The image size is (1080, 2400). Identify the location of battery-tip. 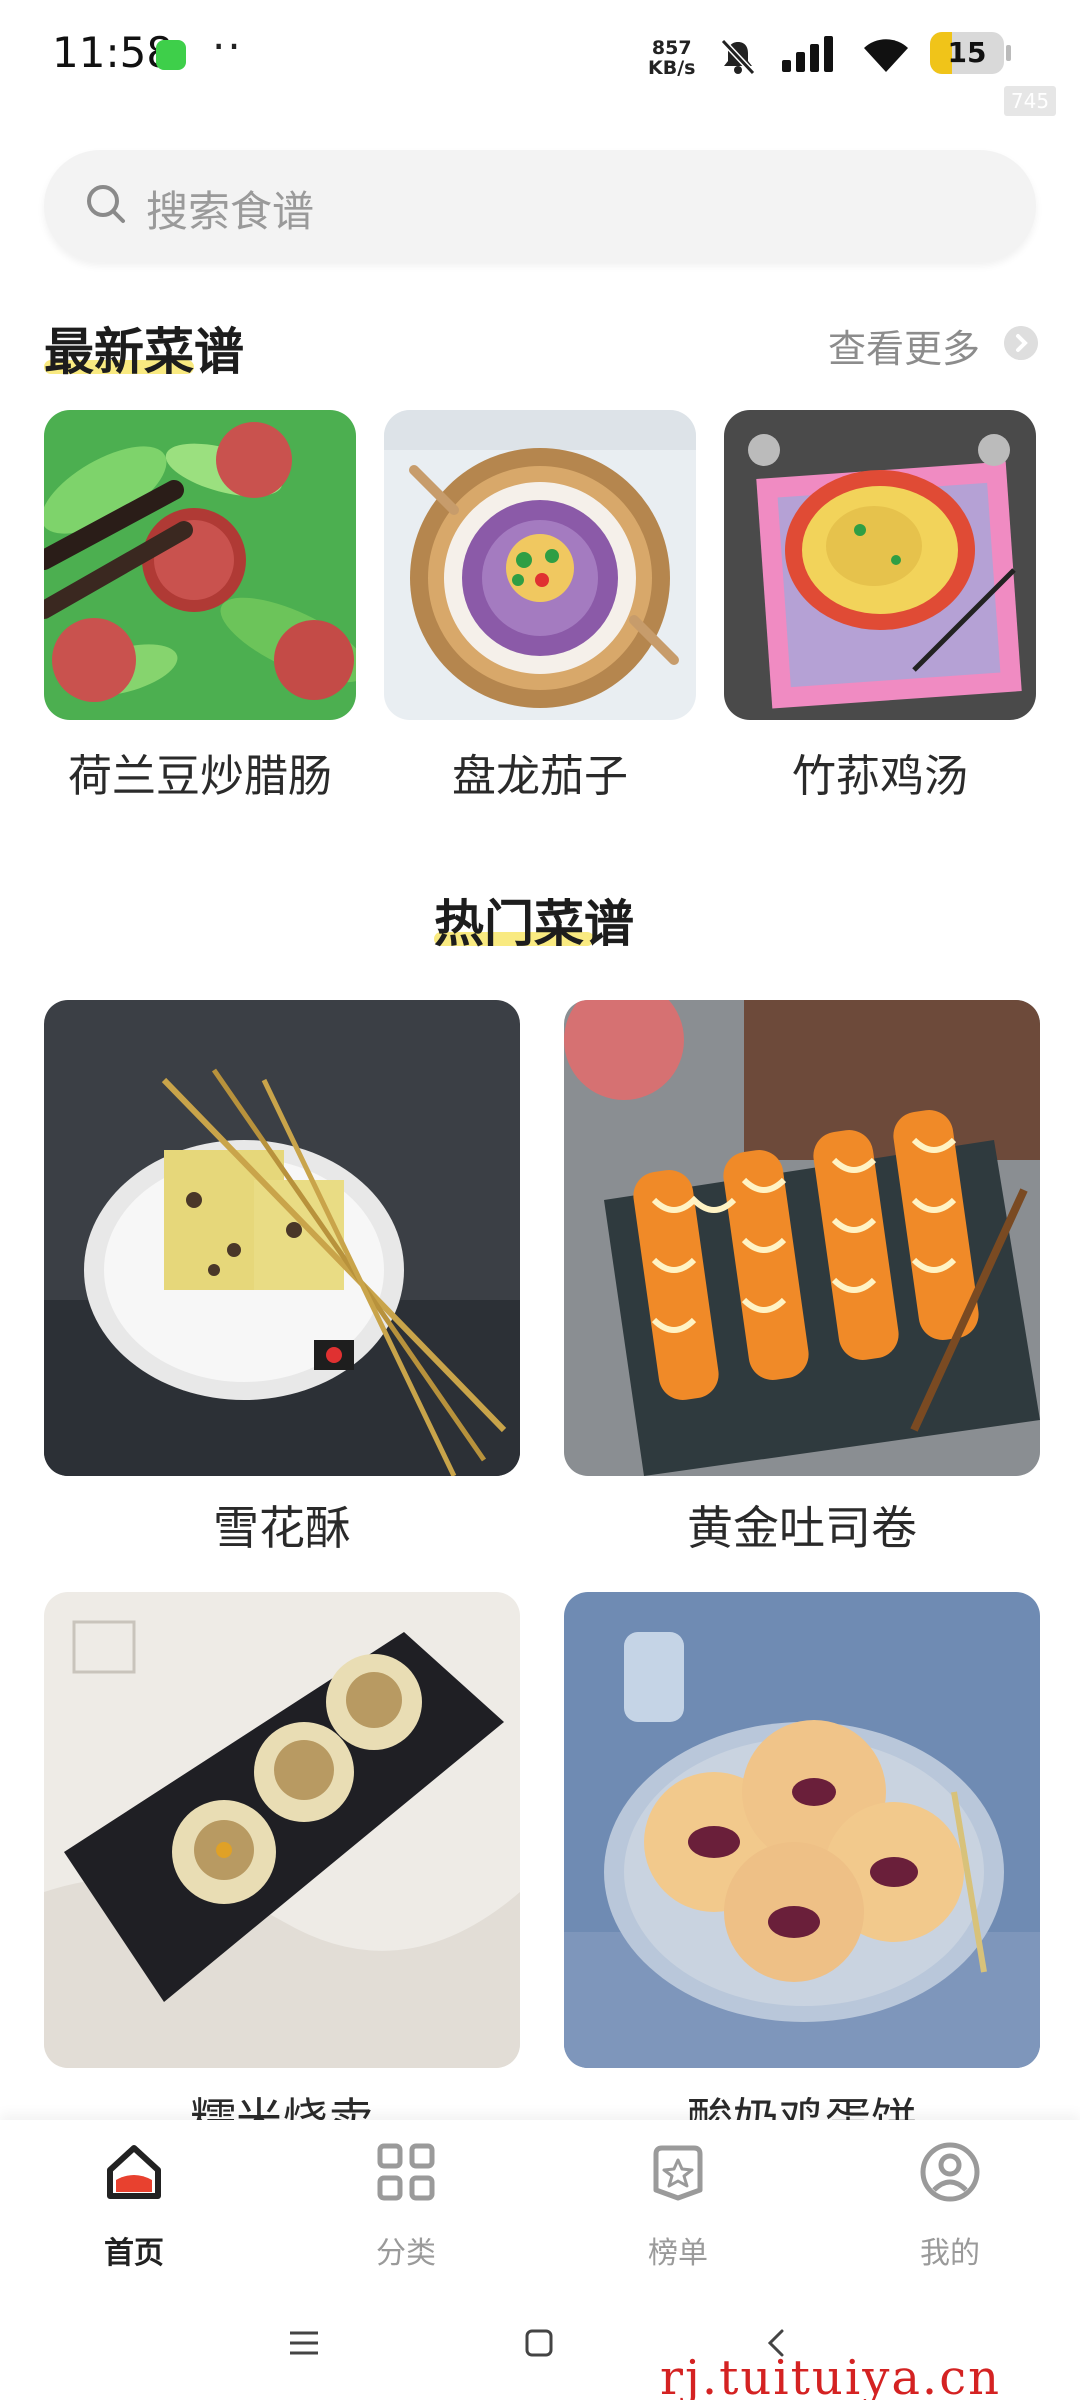
(1008, 53).